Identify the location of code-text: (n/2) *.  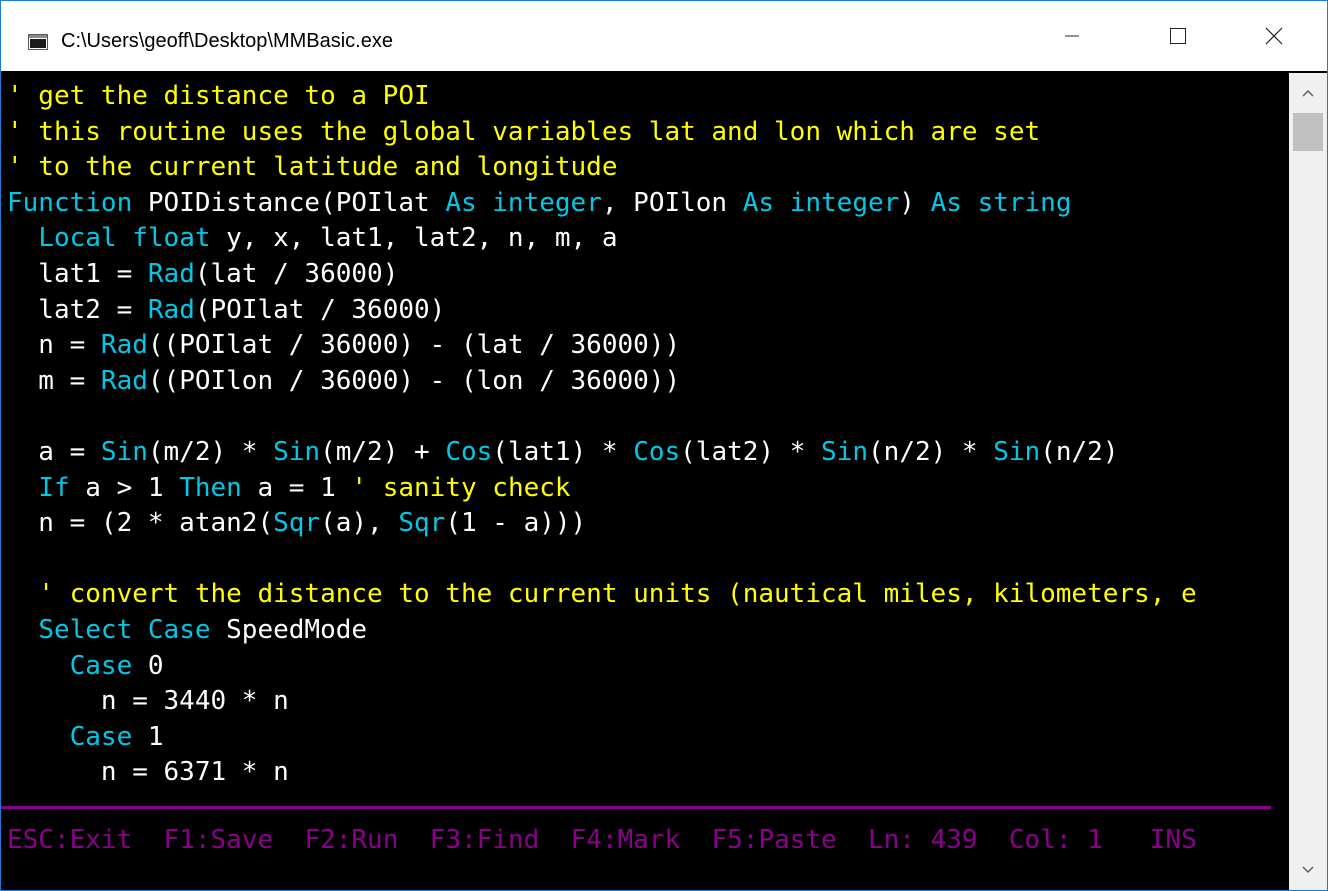
(931, 451).